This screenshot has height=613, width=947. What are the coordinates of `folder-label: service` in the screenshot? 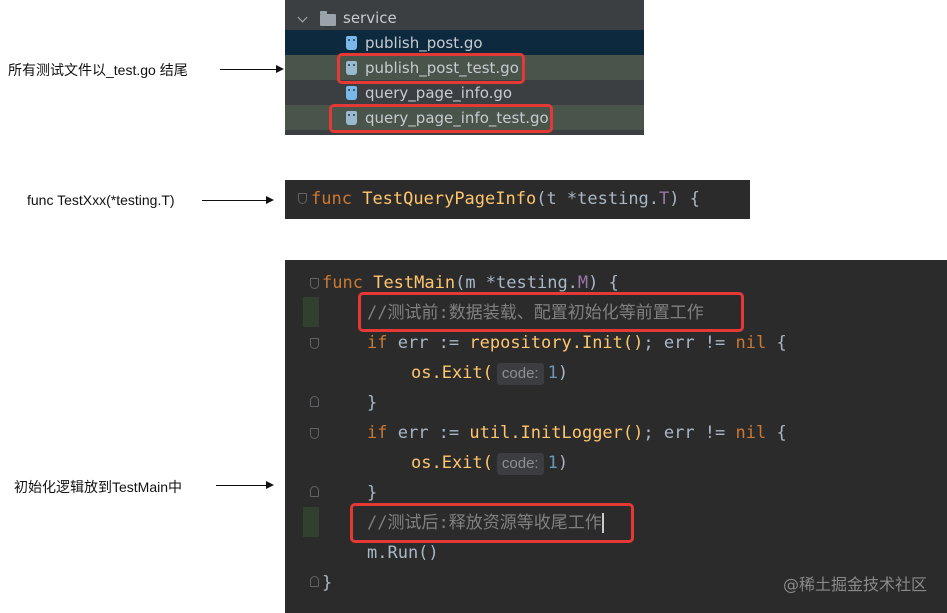 It's located at (370, 18).